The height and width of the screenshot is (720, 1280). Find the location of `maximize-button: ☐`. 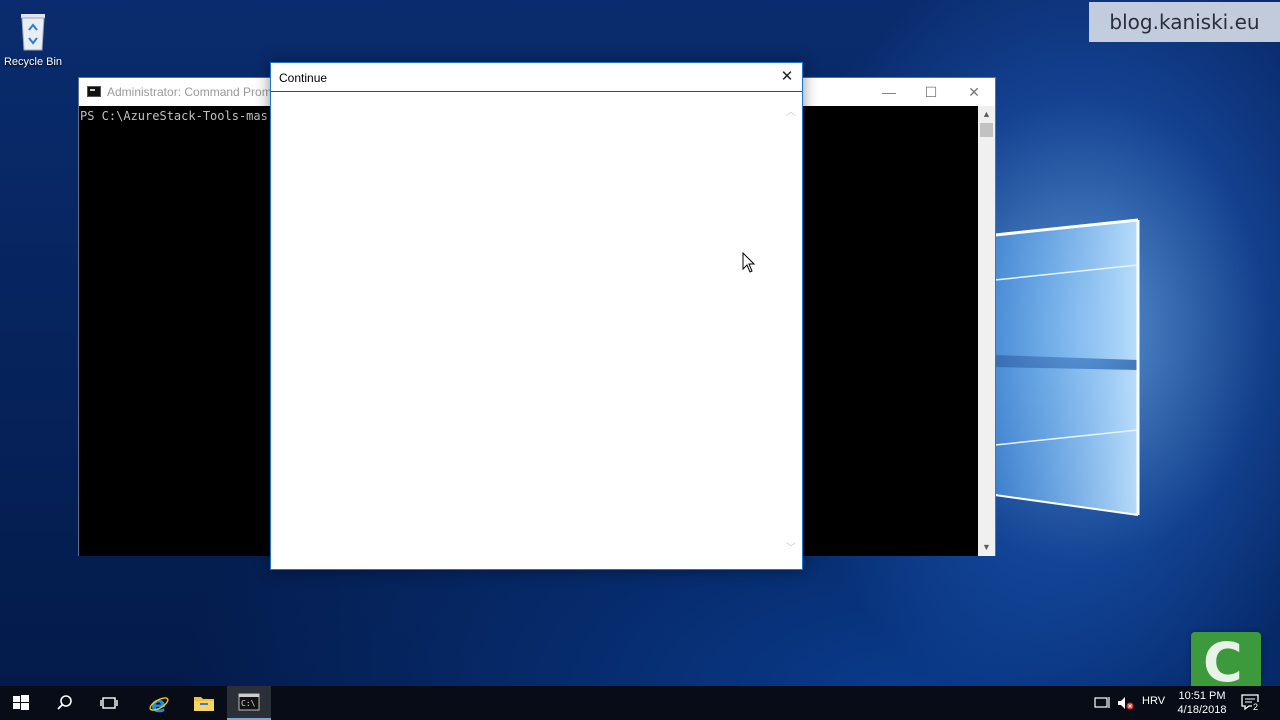

maximize-button: ☐ is located at coordinates (931, 92).